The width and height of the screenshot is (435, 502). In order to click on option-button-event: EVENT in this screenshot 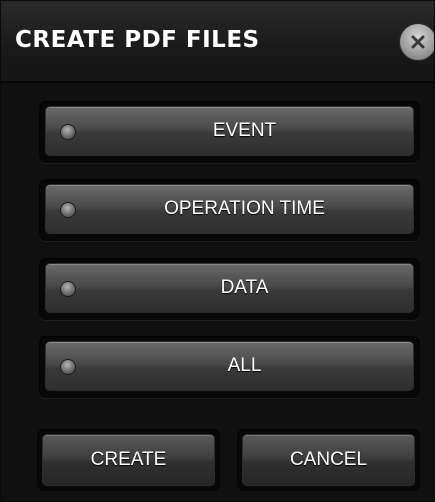, I will do `click(229, 131)`.